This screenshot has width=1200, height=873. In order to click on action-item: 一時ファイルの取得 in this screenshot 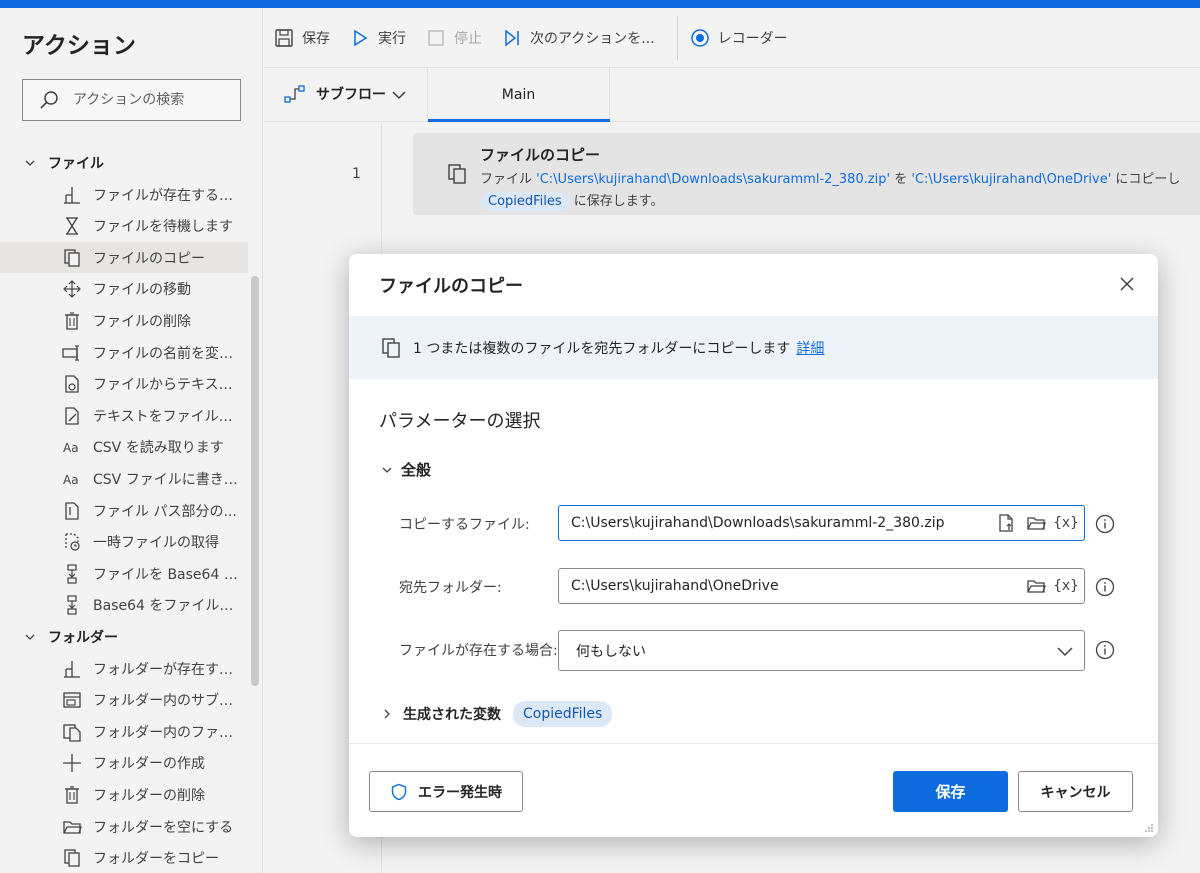, I will do `click(124, 542)`.